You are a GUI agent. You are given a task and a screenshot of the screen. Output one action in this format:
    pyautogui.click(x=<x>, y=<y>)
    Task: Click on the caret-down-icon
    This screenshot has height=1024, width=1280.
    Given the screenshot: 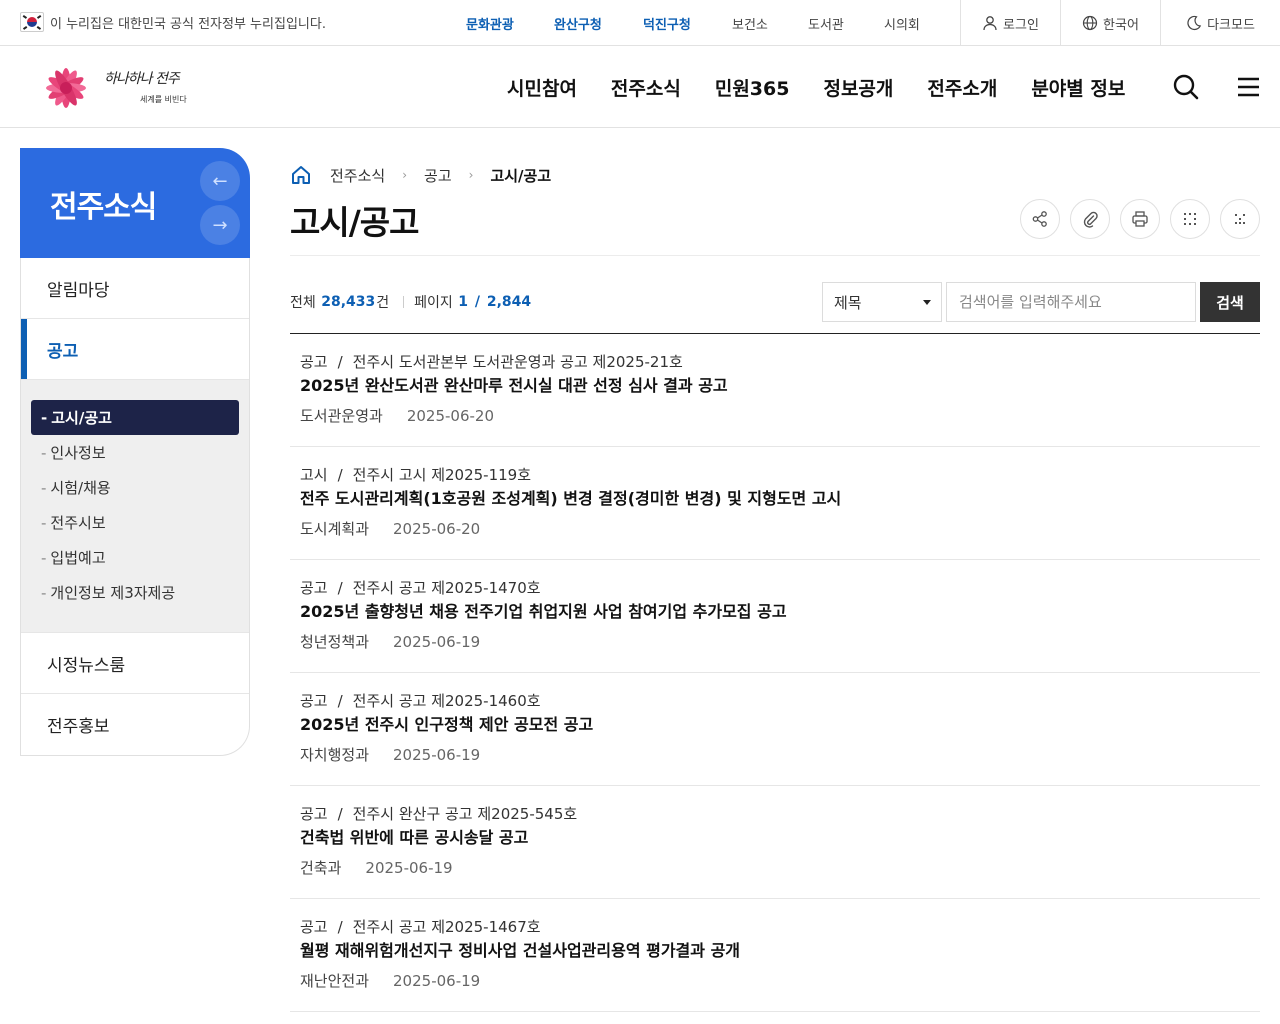 What is the action you would take?
    pyautogui.click(x=927, y=302)
    